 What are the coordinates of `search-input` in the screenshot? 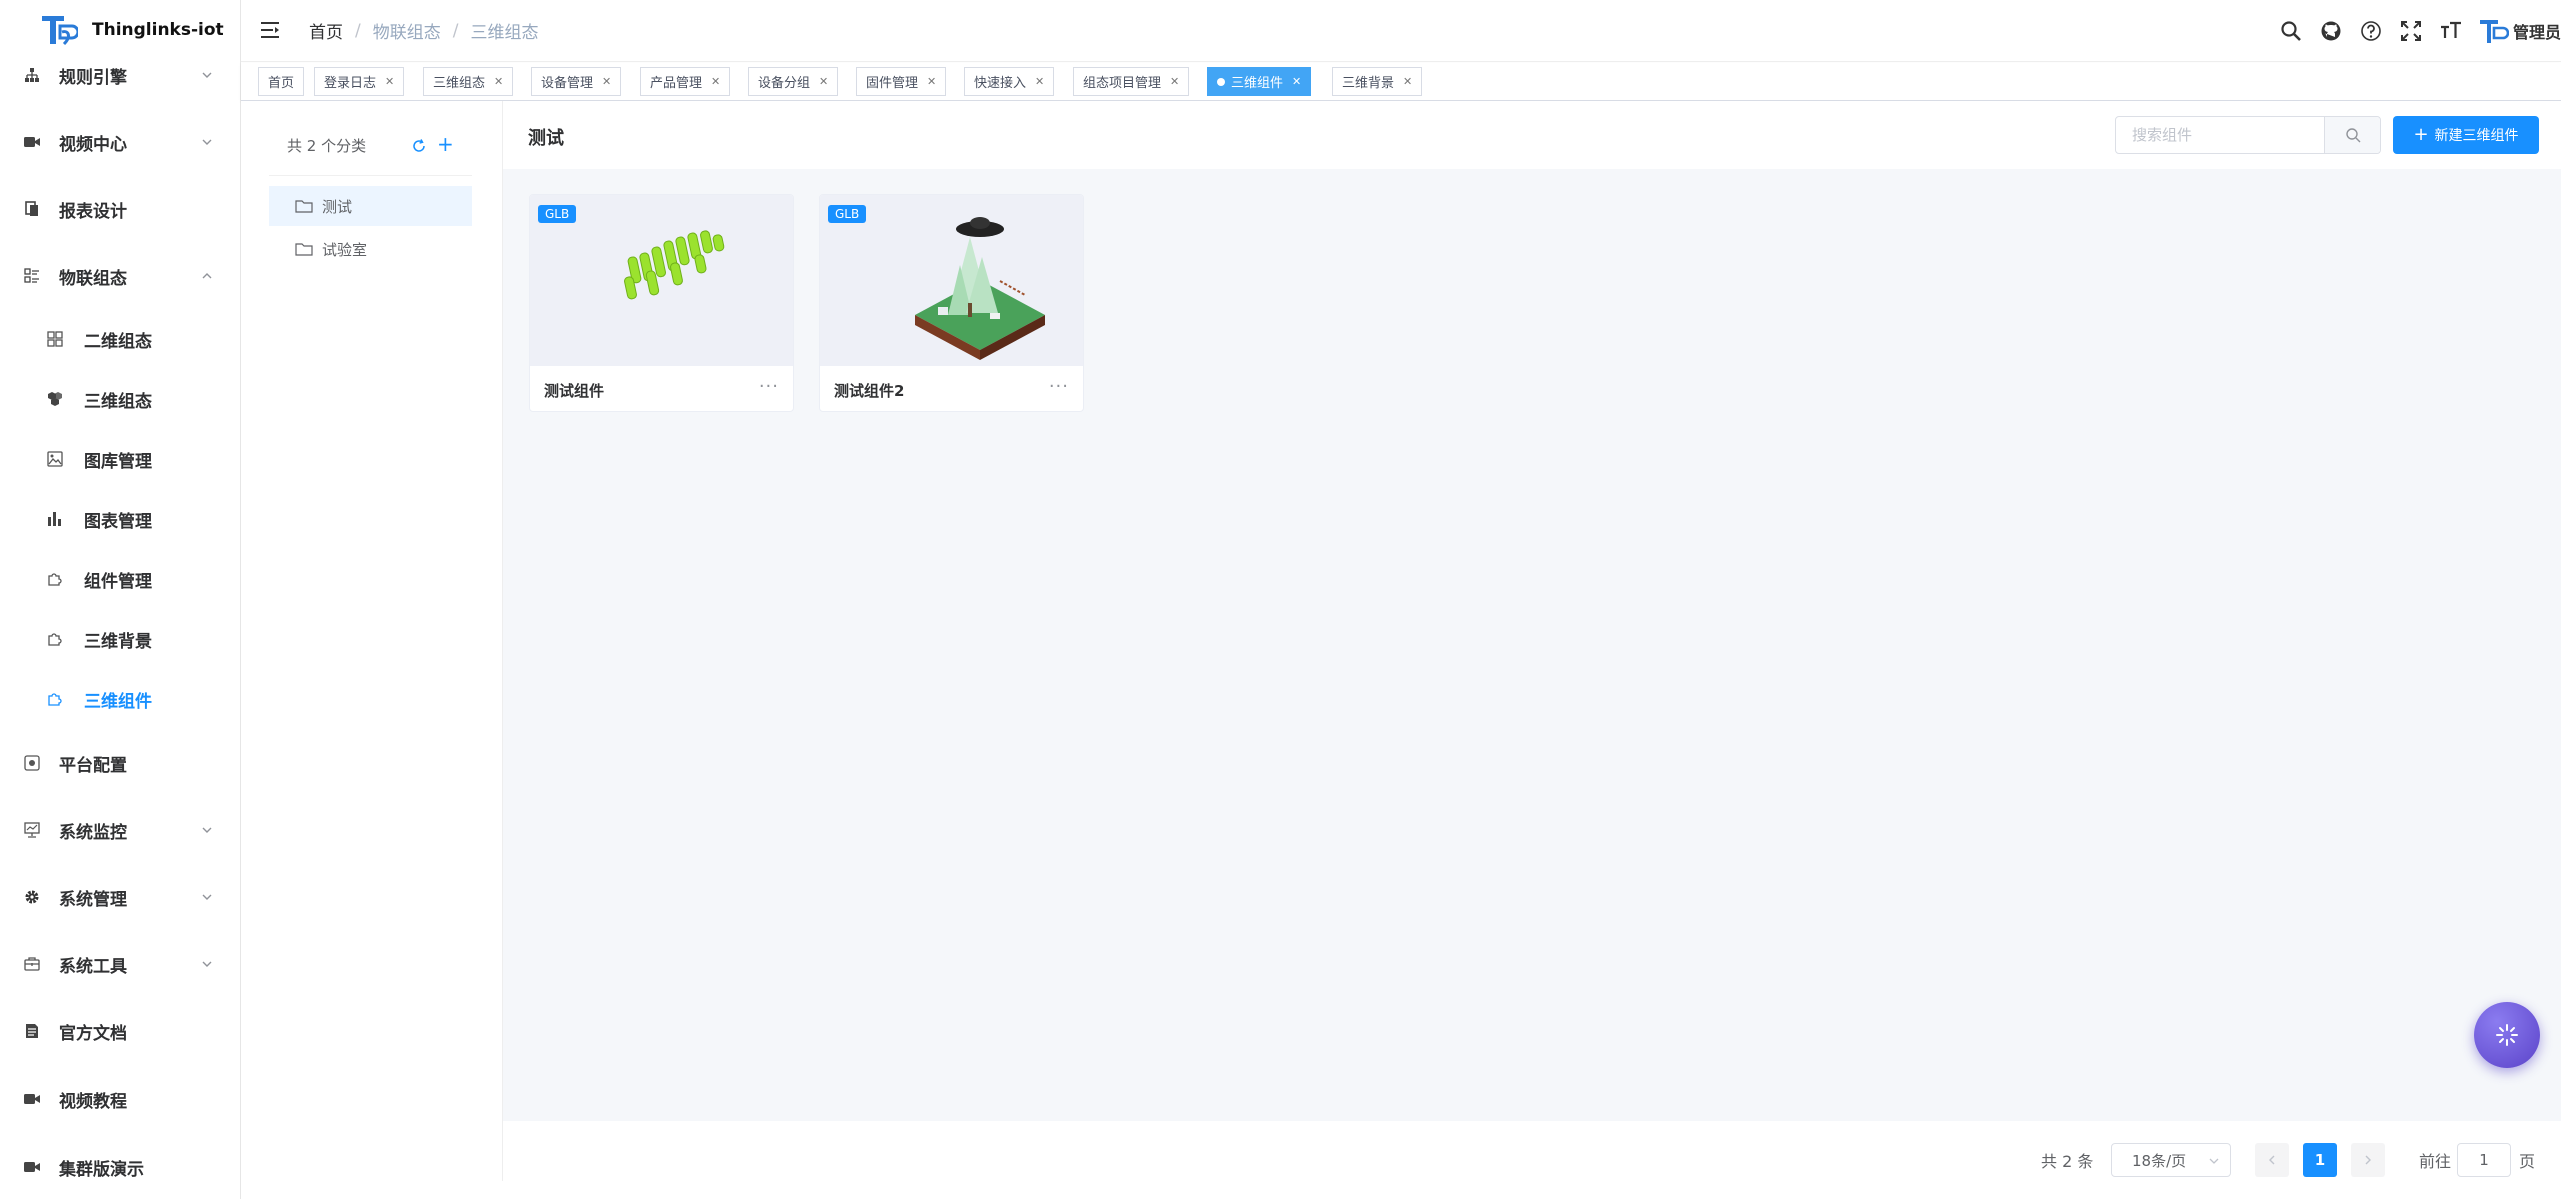 It's located at (2220, 135).